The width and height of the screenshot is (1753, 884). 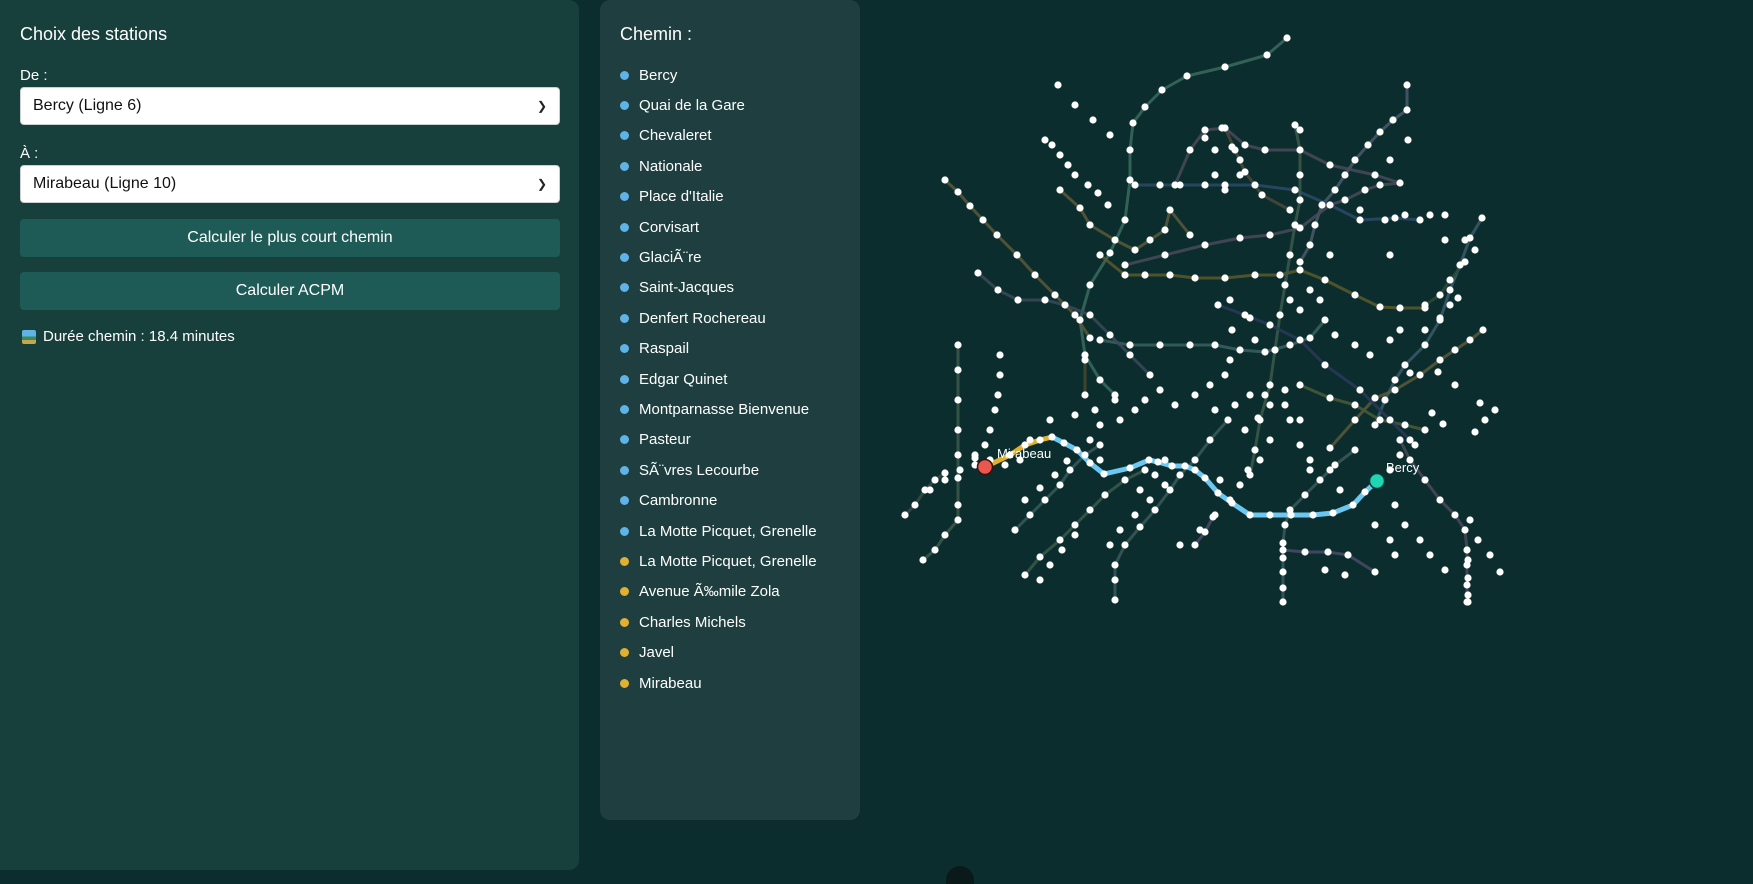 I want to click on acpm-button: Calculer ACPM, so click(x=290, y=291).